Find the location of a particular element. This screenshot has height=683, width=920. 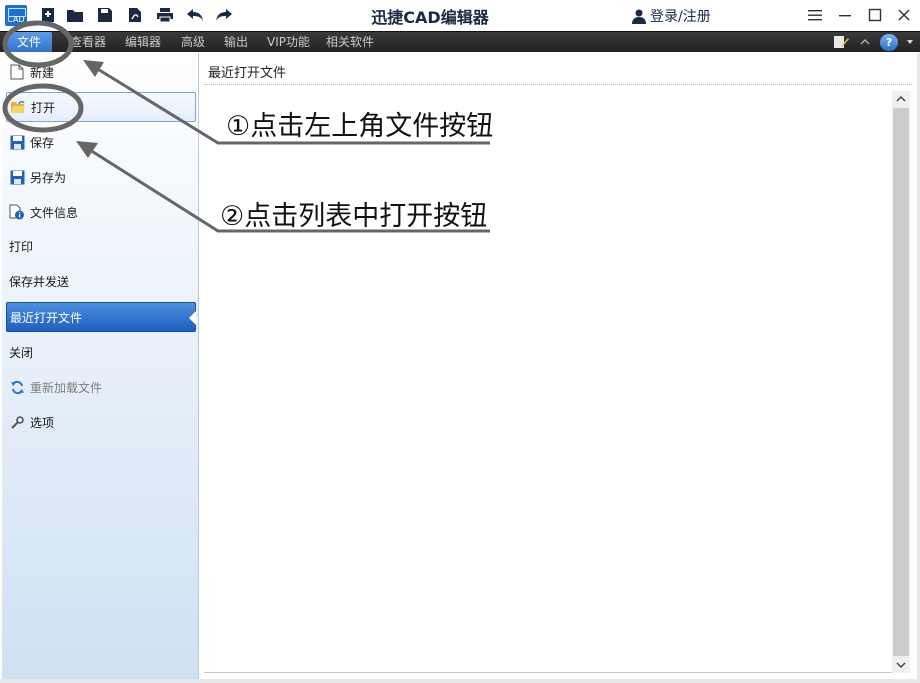

sidebar-item-print: 打印 is located at coordinates (101, 246).